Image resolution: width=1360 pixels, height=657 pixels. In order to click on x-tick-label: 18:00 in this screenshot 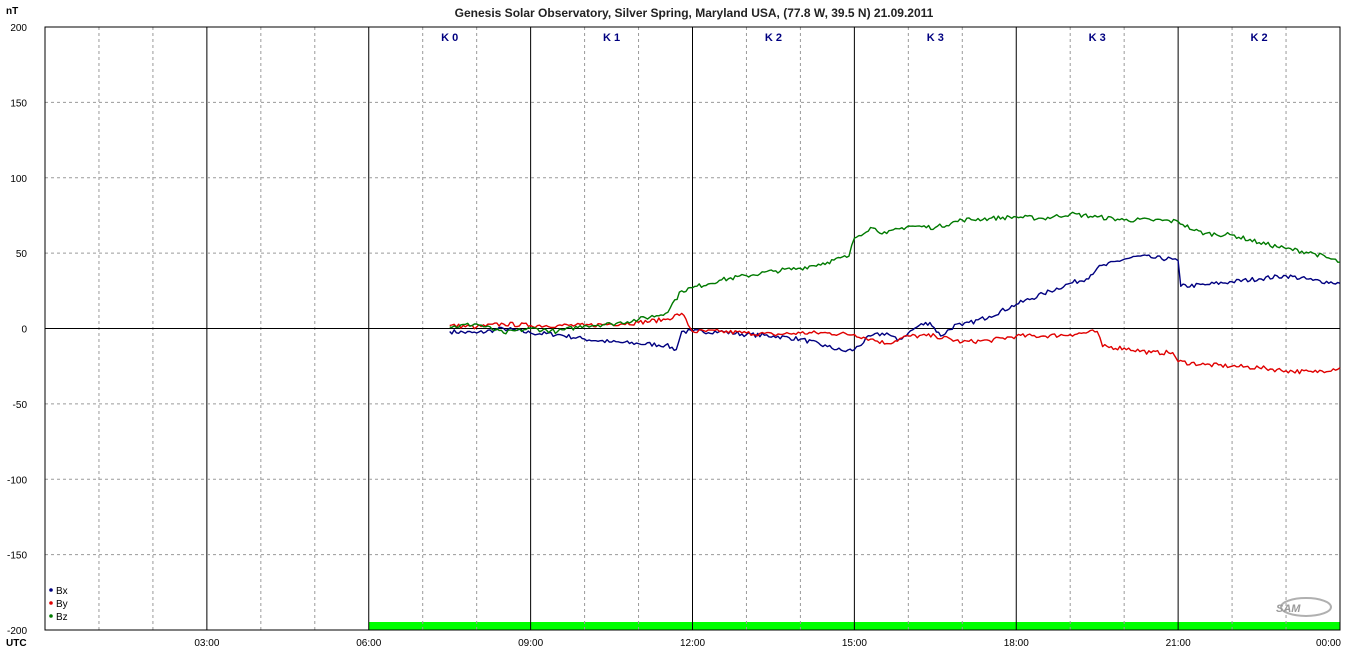, I will do `click(1016, 643)`.